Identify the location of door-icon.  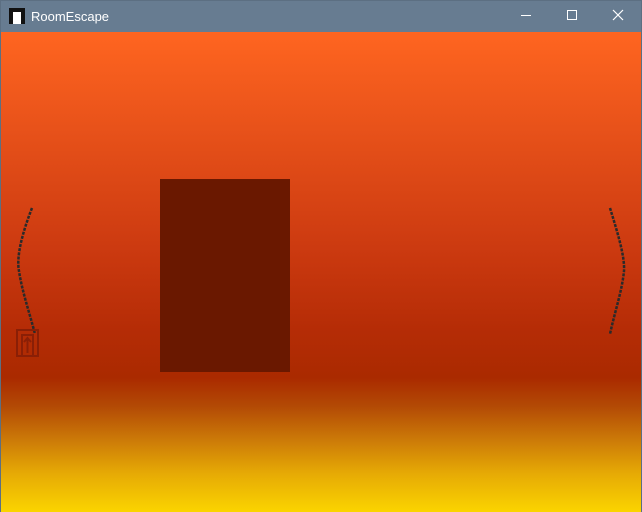
(17, 16).